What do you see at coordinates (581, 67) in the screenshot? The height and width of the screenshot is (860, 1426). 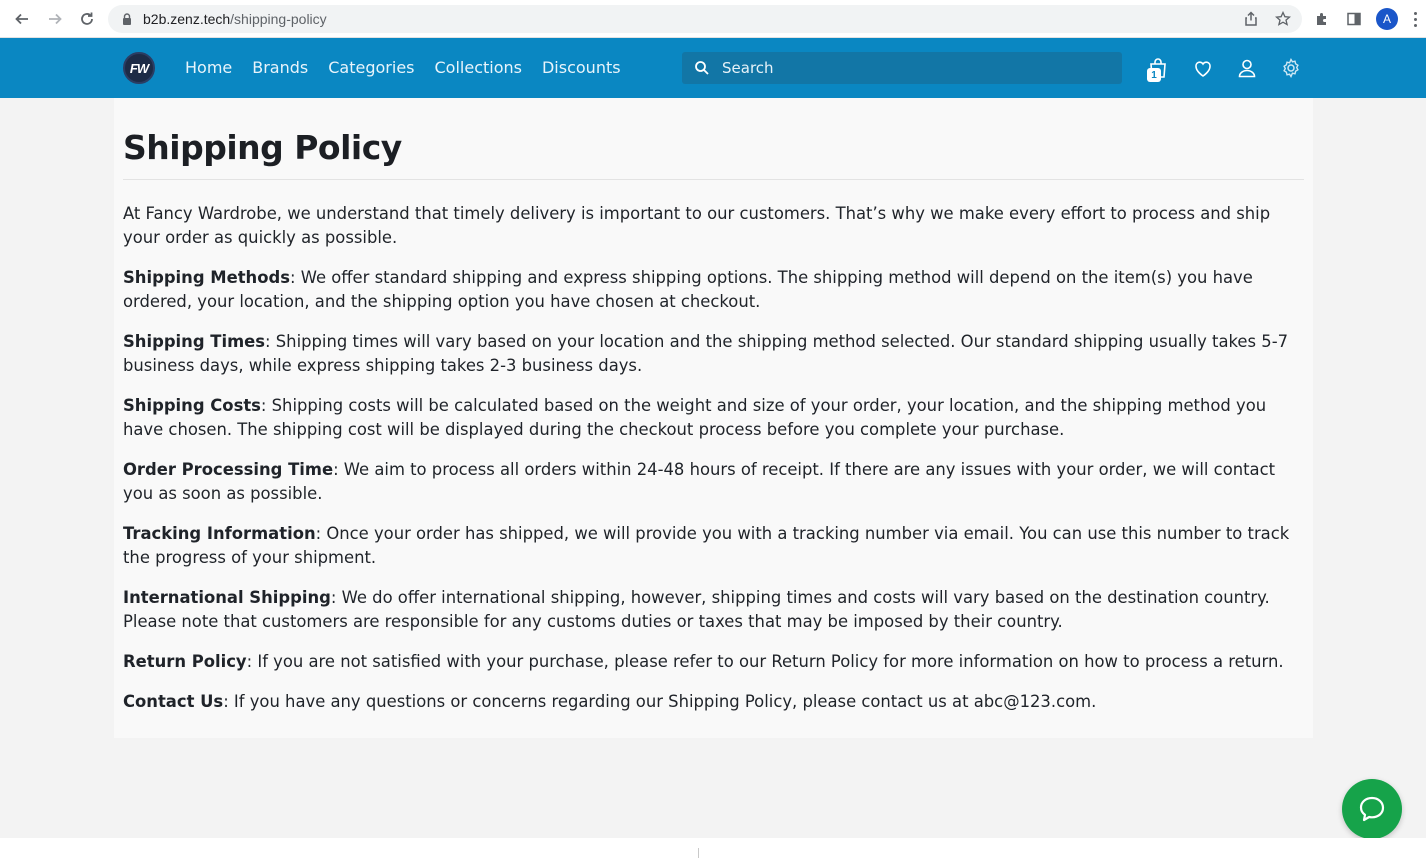 I see `nav-discounts: Discounts` at bounding box center [581, 67].